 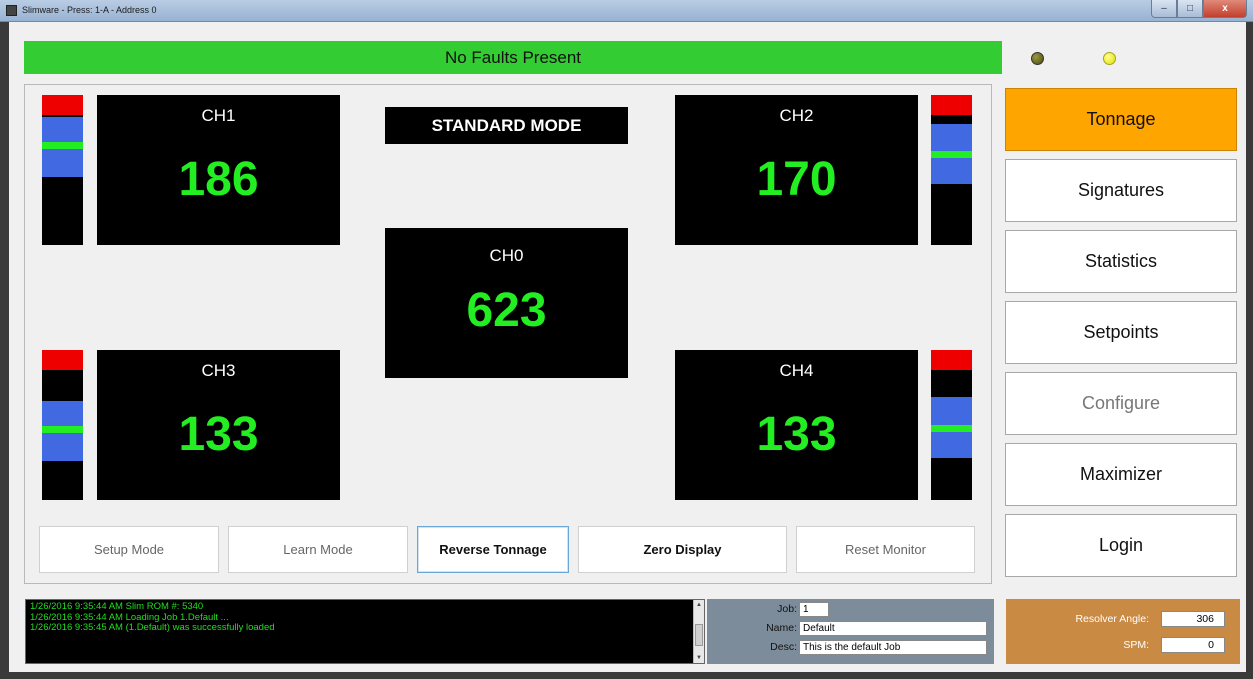 I want to click on window-title: Slimware - Press: 1-A - Address 0, so click(x=89, y=10).